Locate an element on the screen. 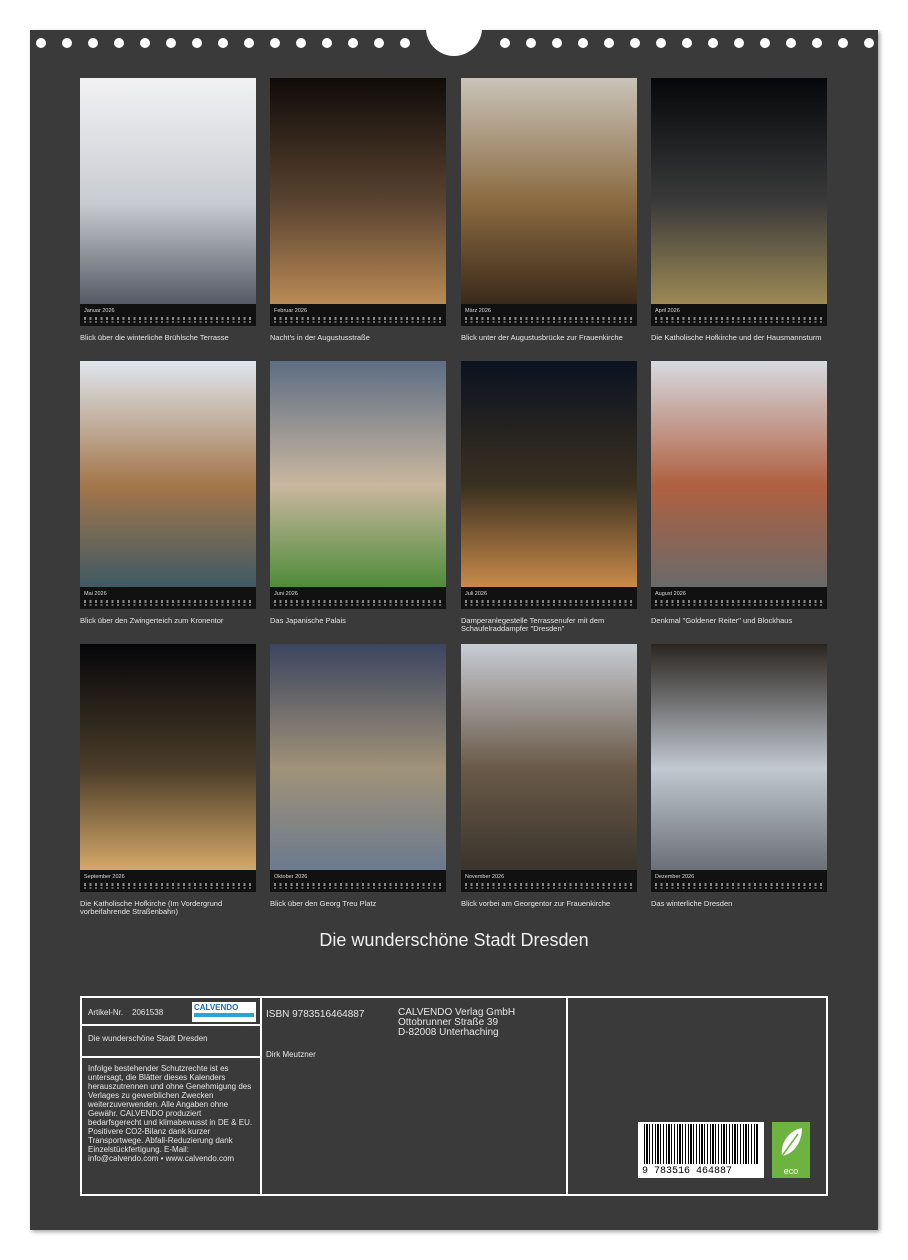 This screenshot has height=1260, width=908. month-calendar-strip: Juni 2026 is located at coordinates (358, 598).